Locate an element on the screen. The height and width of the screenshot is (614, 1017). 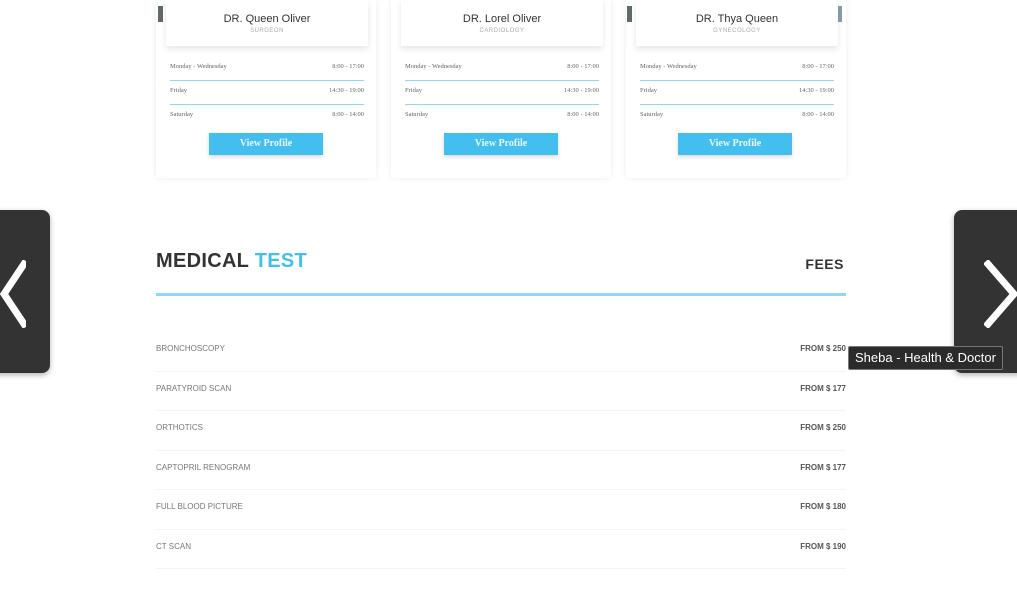
doctor-name-box: DR. Thya Queen GYNECOLOGY is located at coordinates (737, 23).